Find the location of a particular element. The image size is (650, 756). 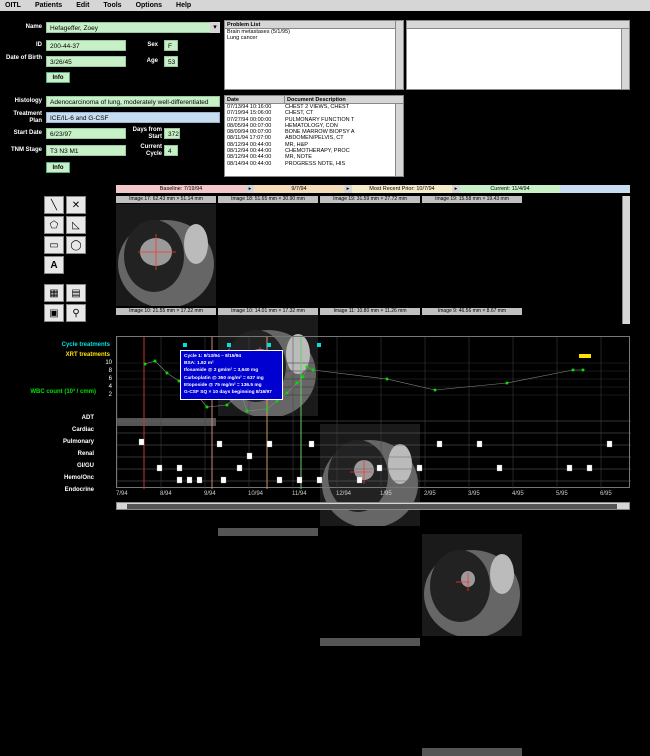

treatment-plan-field: ICE/IL-6 and G-CSF is located at coordinates (133, 117).